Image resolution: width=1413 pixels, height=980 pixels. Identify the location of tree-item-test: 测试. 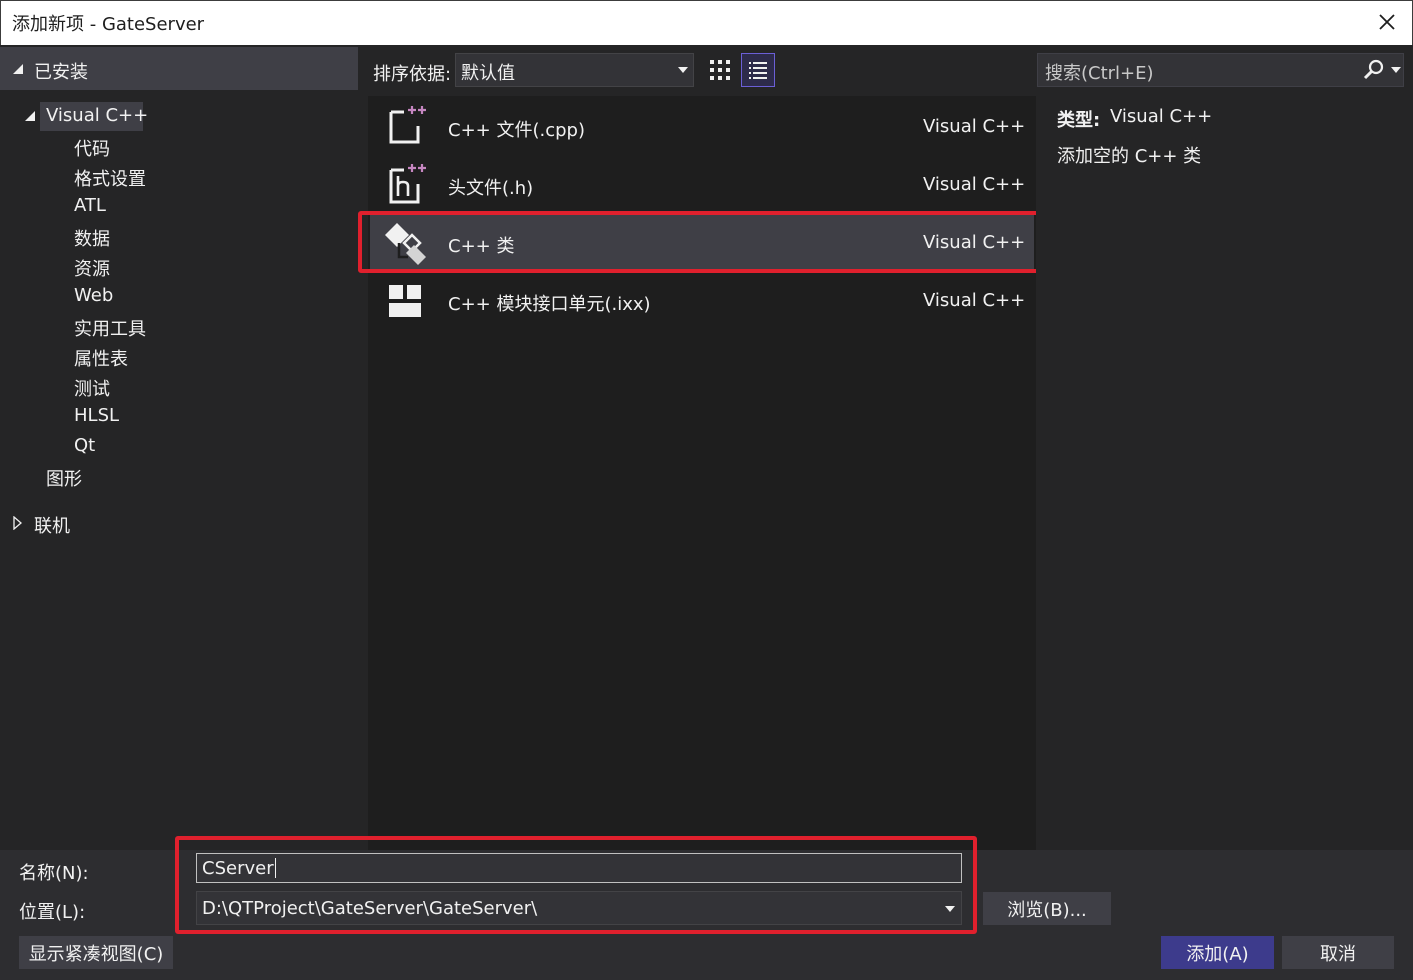
(92, 388).